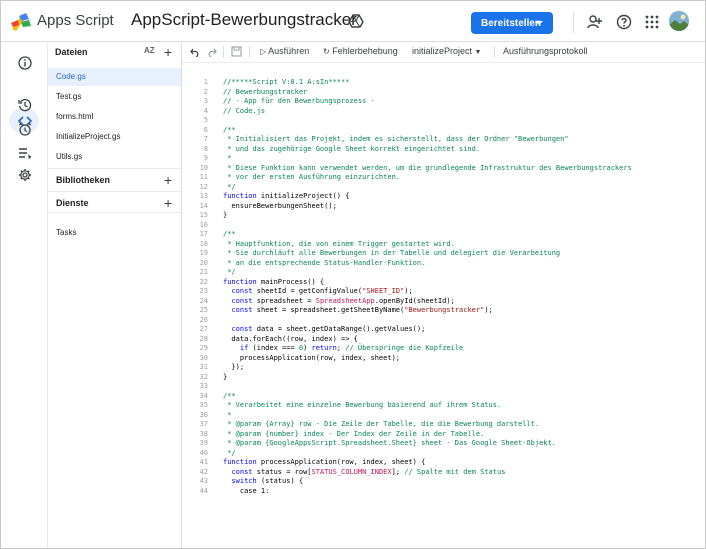 The height and width of the screenshot is (549, 706). Describe the element at coordinates (203, 319) in the screenshot. I see `line-number: 26` at that location.